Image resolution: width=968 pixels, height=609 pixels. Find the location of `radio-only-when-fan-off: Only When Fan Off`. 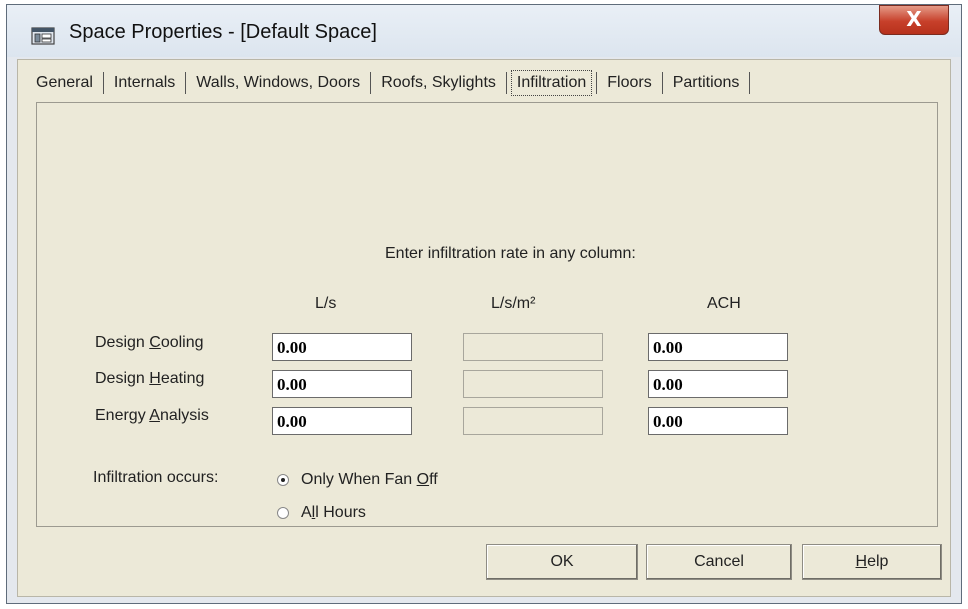

radio-only-when-fan-off: Only When Fan Off is located at coordinates (357, 480).